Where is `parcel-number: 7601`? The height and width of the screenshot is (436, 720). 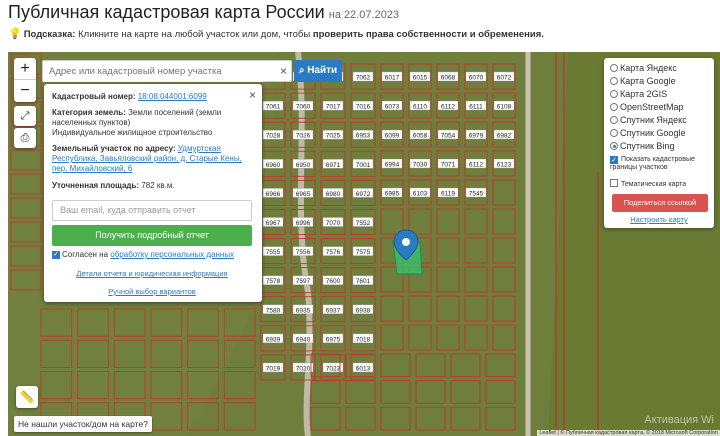
parcel-number: 7601 is located at coordinates (363, 281).